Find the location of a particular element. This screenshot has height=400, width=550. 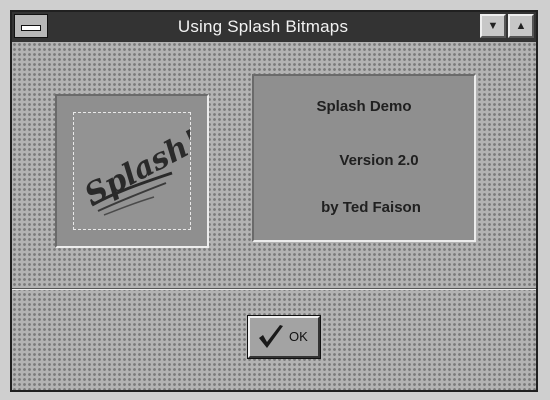

ok-button-label: OK is located at coordinates (298, 336).